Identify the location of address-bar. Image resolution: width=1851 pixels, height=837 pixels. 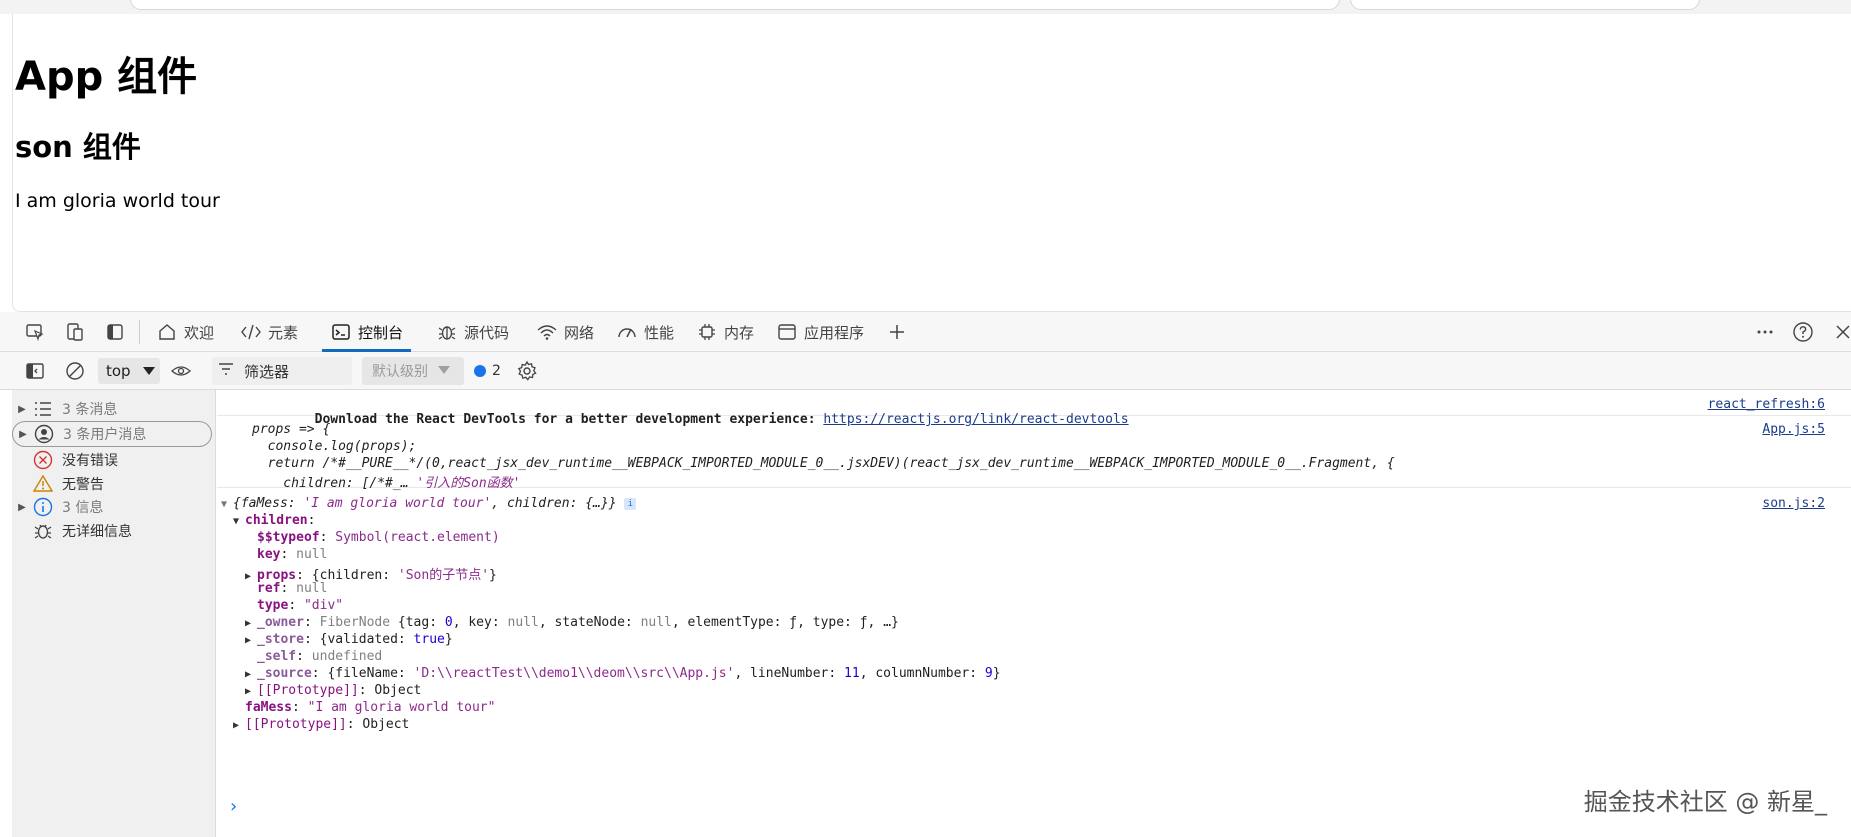
(735, 5).